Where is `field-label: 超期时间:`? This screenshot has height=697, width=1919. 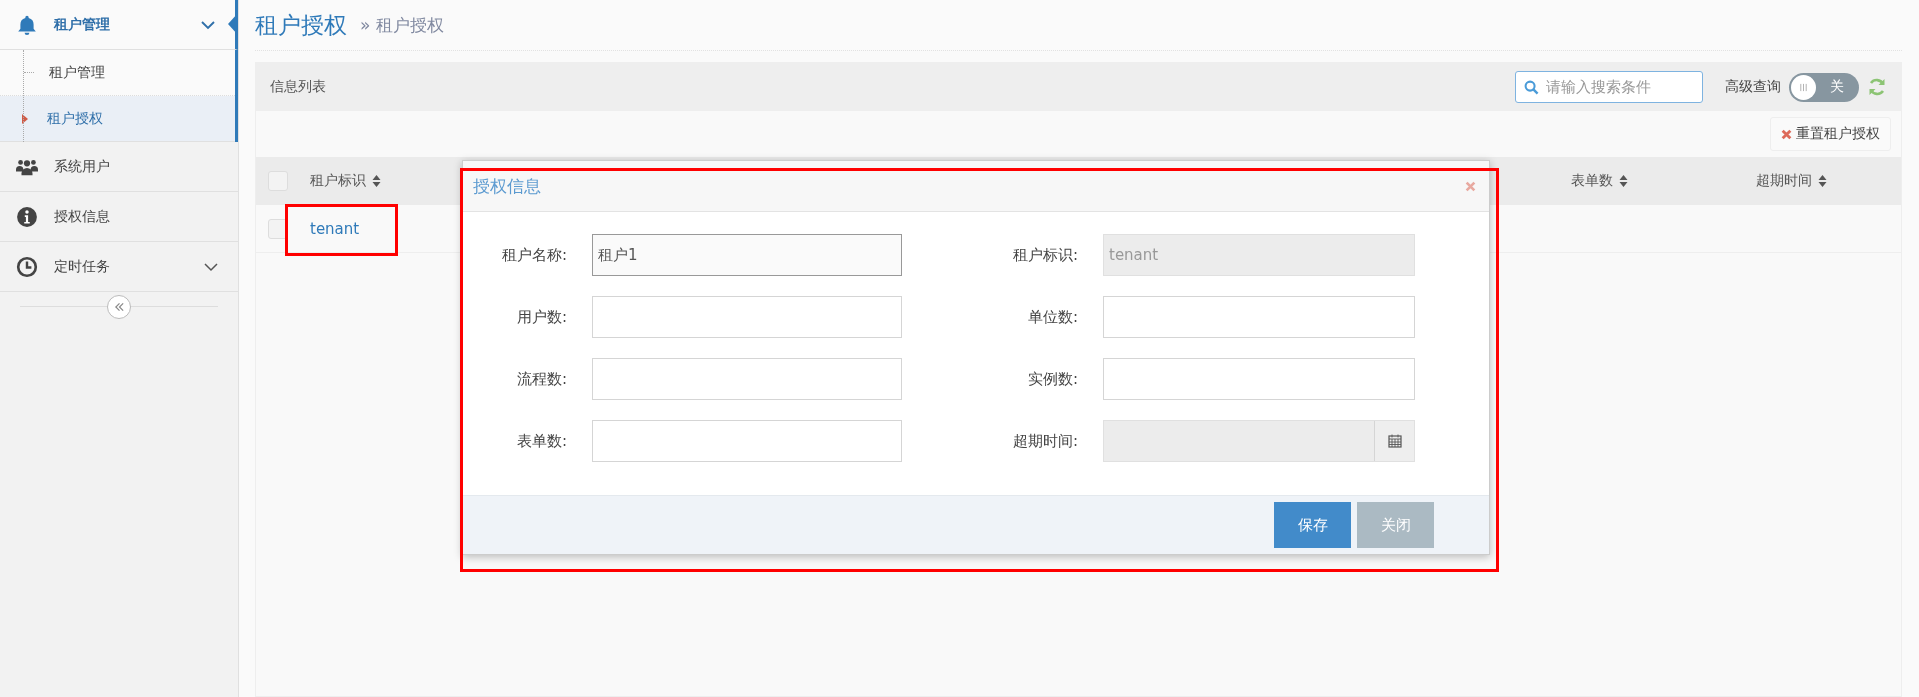 field-label: 超期时间: is located at coordinates (1045, 441).